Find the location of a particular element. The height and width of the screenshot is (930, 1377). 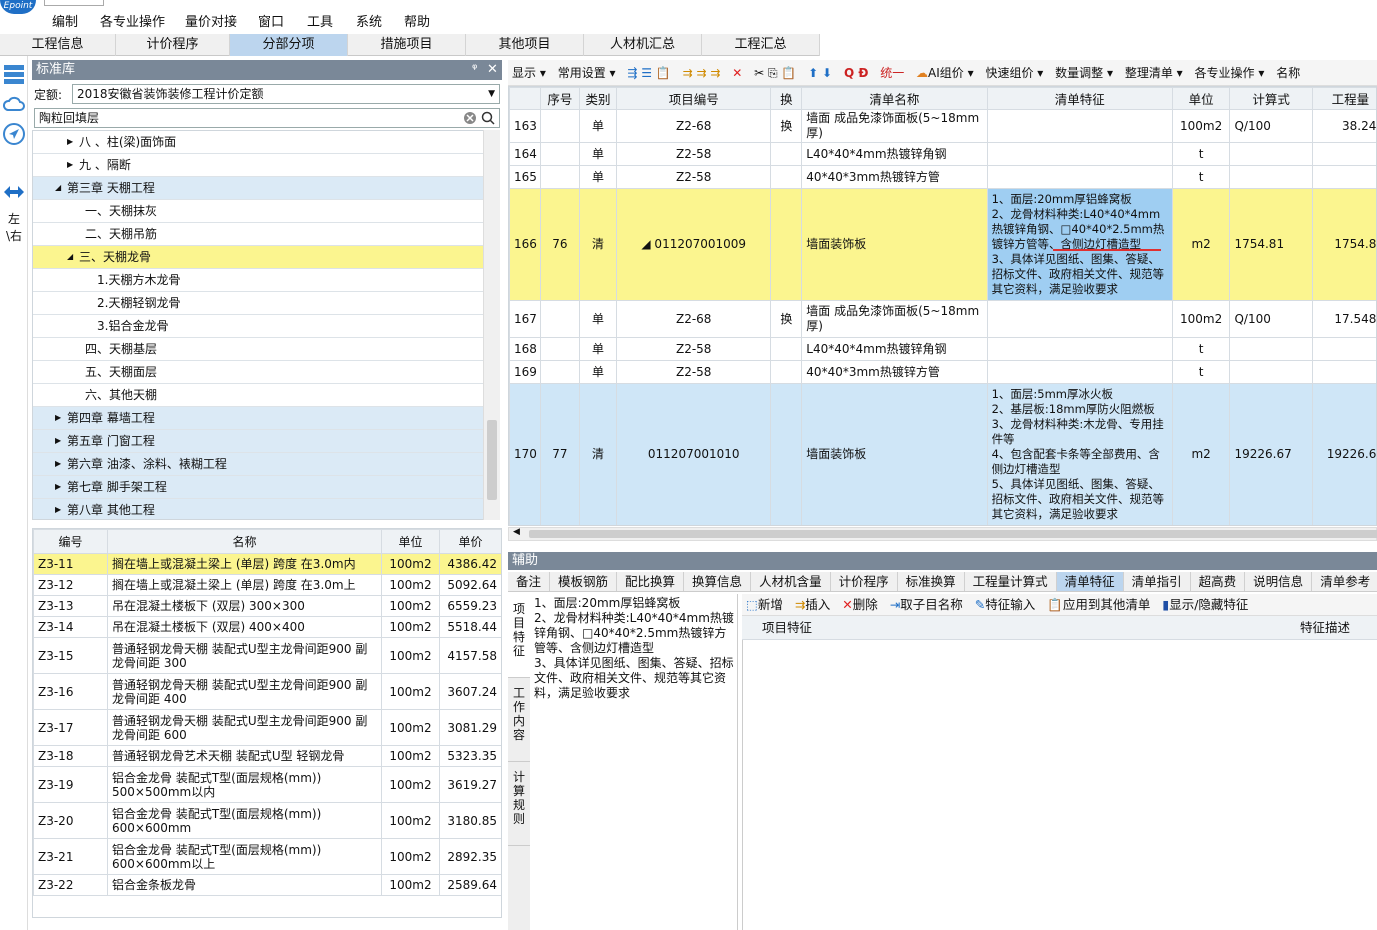

vtab-1: 工作内容 is located at coordinates (519, 720).